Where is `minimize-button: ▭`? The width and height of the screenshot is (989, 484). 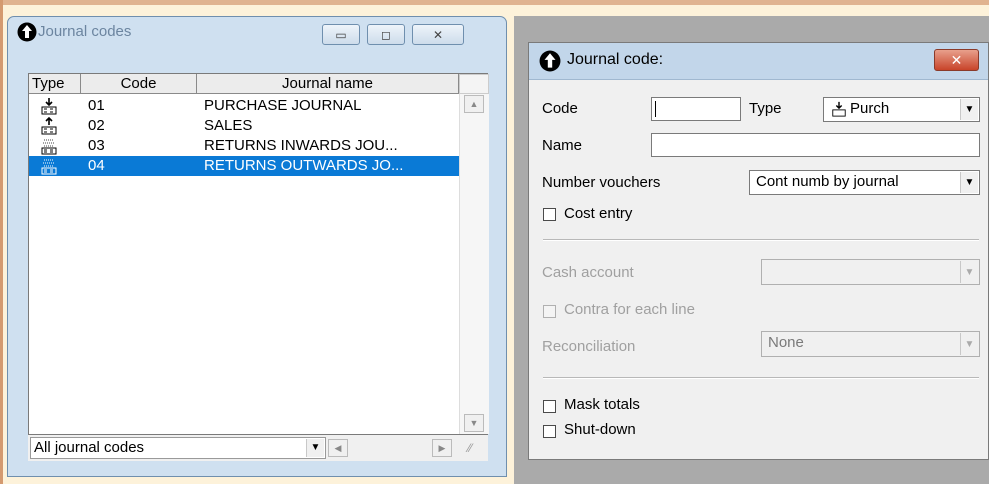 minimize-button: ▭ is located at coordinates (341, 34).